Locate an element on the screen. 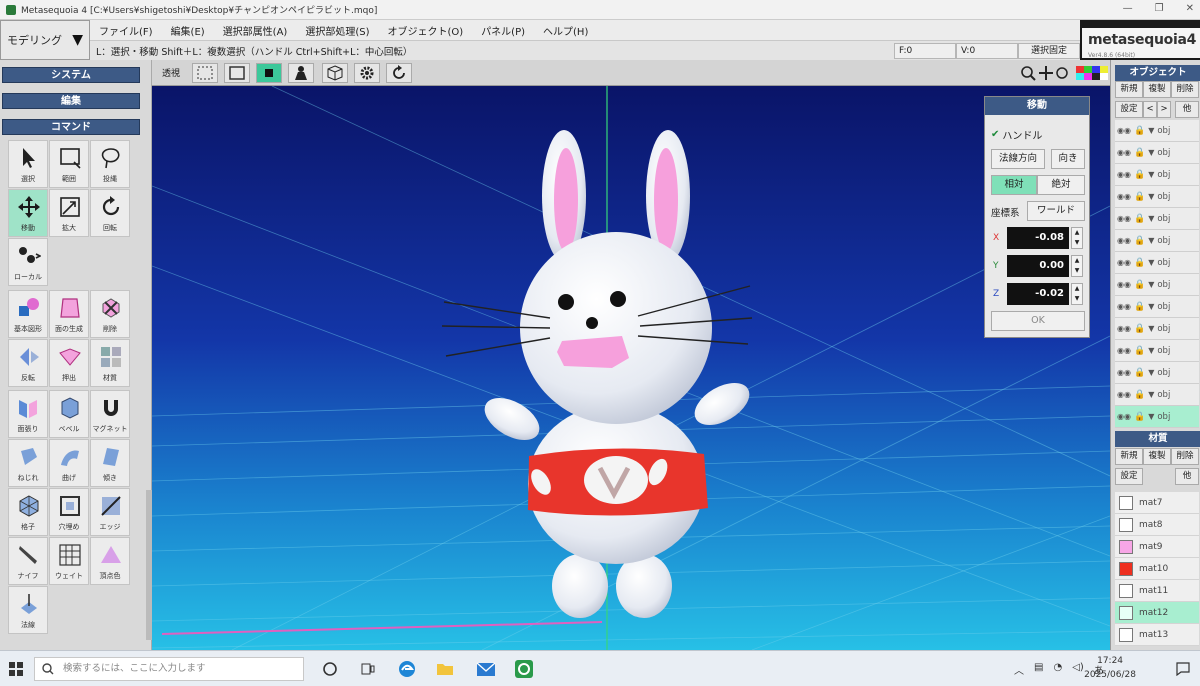 This screenshot has height=686, width=1200. menu-help: ヘルプ(H) is located at coordinates (565, 30).